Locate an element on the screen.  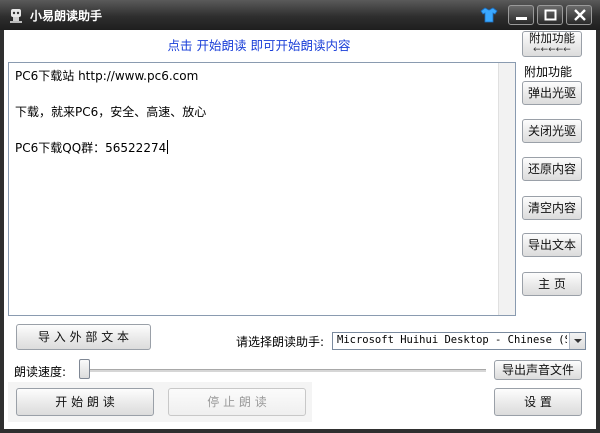
addon-toggle-button: 附加功能 ←←←←← is located at coordinates (552, 44).